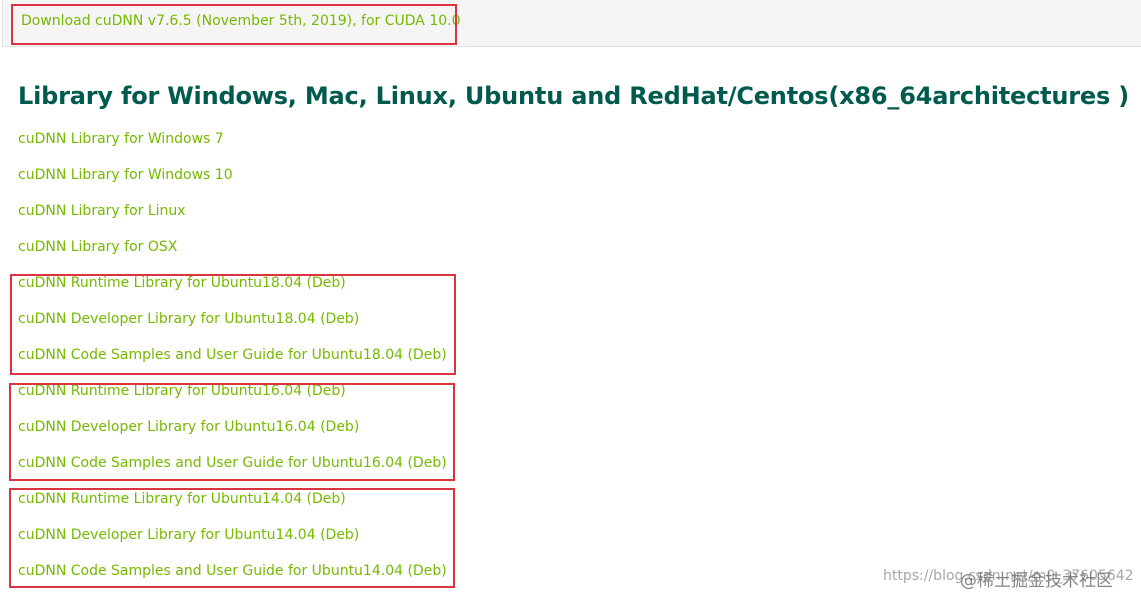 The image size is (1141, 606). What do you see at coordinates (125, 175) in the screenshot?
I see `link-windows-10: cuDNN Library for Windows 10` at bounding box center [125, 175].